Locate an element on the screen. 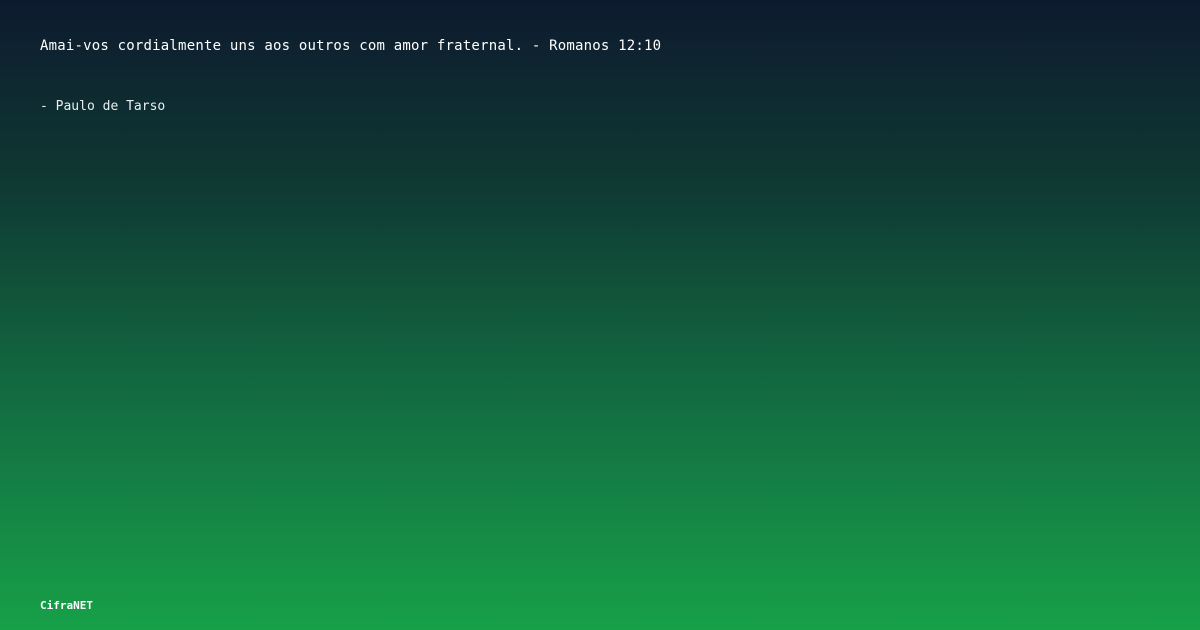 The height and width of the screenshot is (630, 1200). quote-author: - Paulo de Tarso is located at coordinates (103, 106).